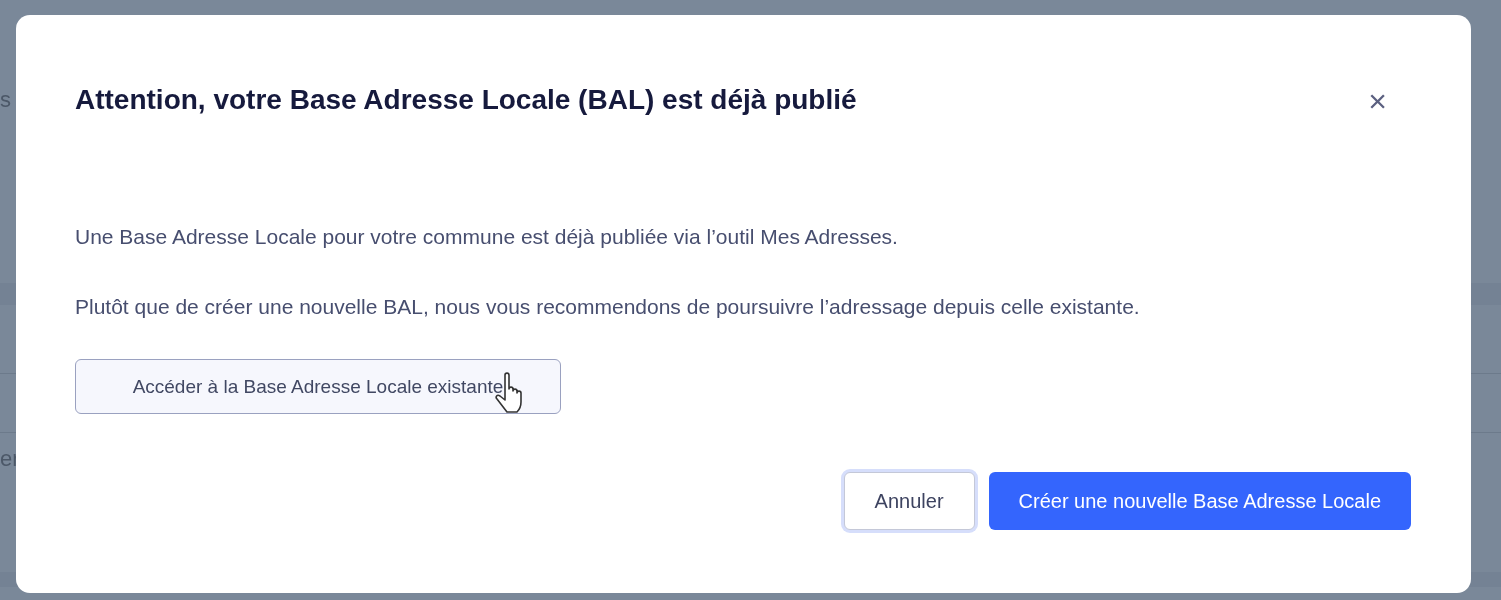  Describe the element at coordinates (1377, 101) in the screenshot. I see `close-button: ×` at that location.